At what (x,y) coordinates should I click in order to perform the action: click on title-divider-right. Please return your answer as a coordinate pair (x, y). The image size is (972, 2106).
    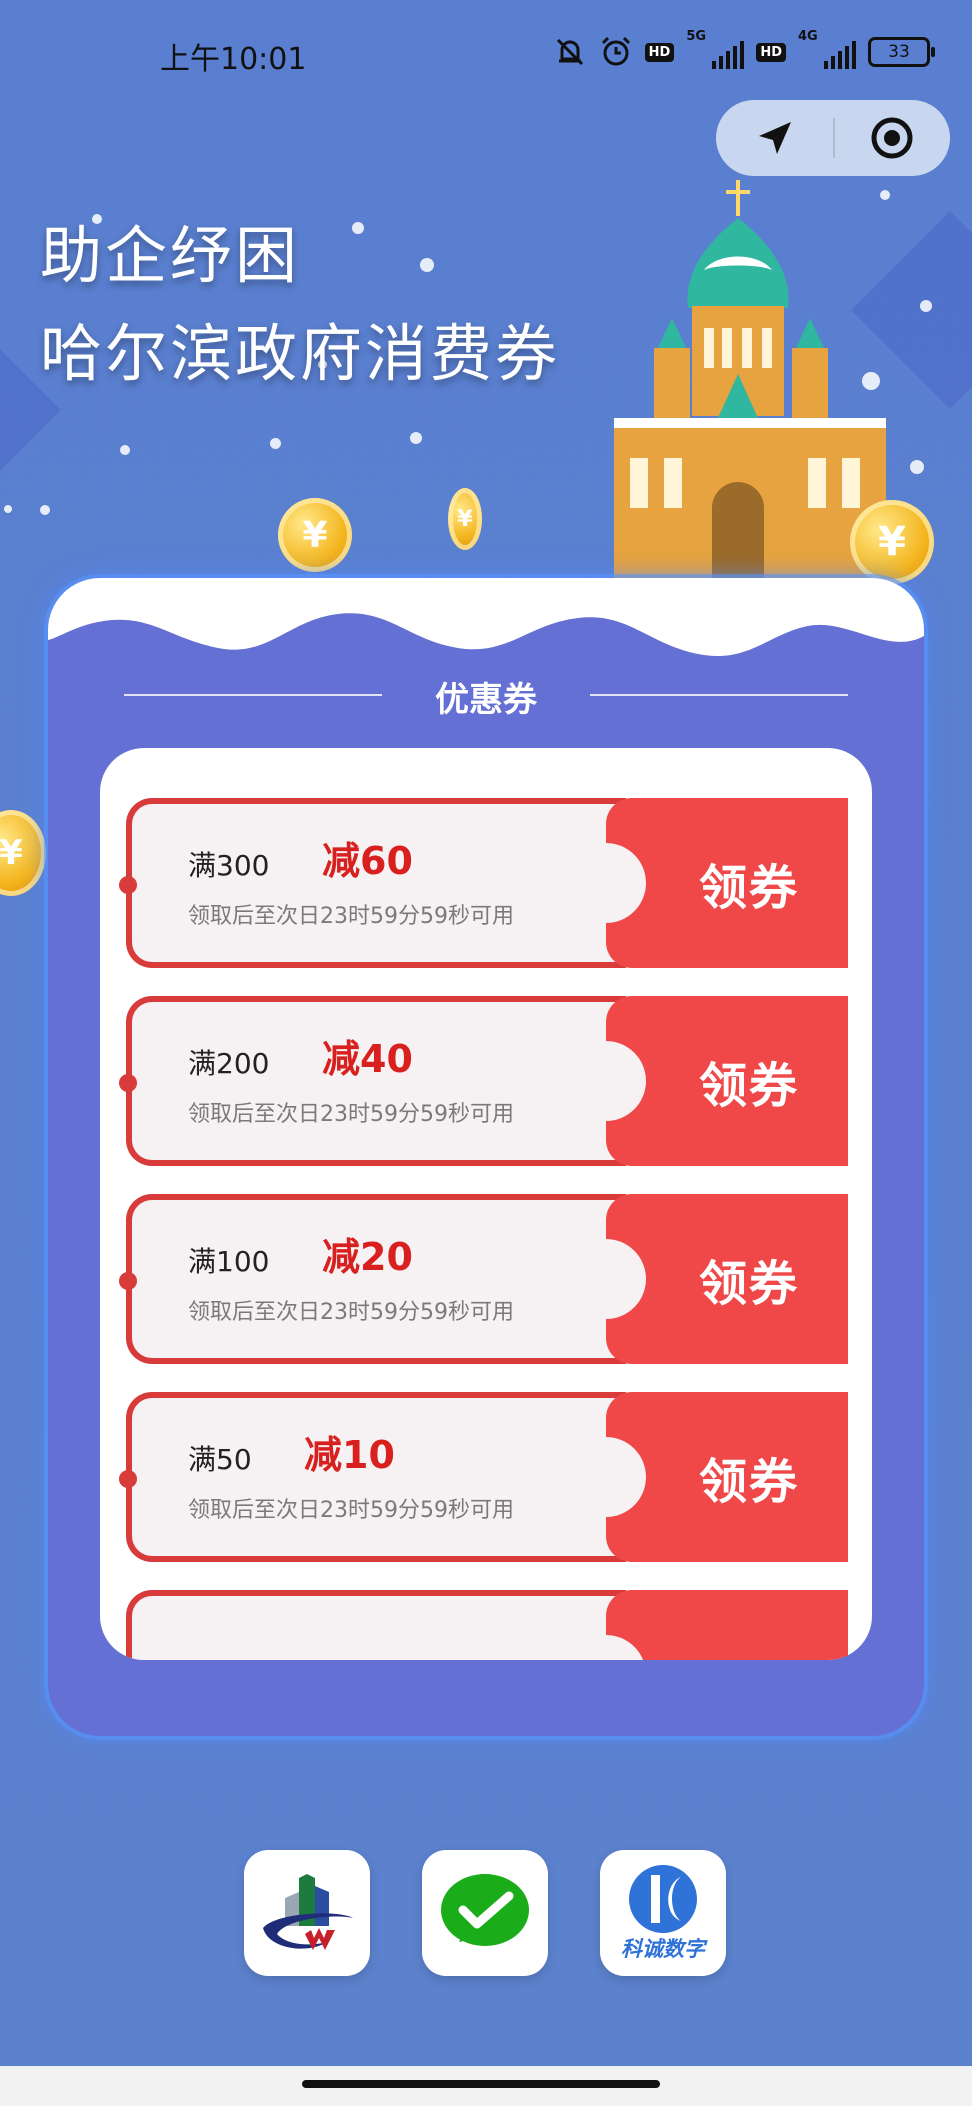
    Looking at the image, I should click on (719, 695).